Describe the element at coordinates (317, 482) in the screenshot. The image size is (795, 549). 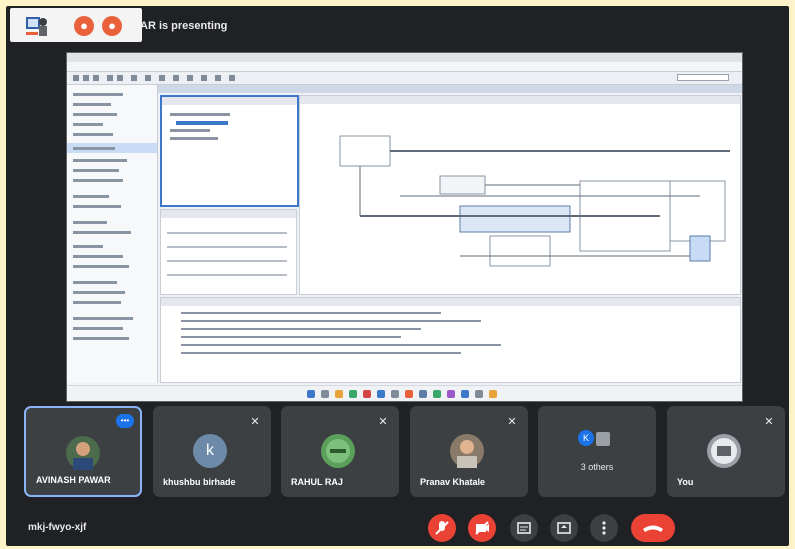
I see `participant-name: RAHUL RAJ` at that location.